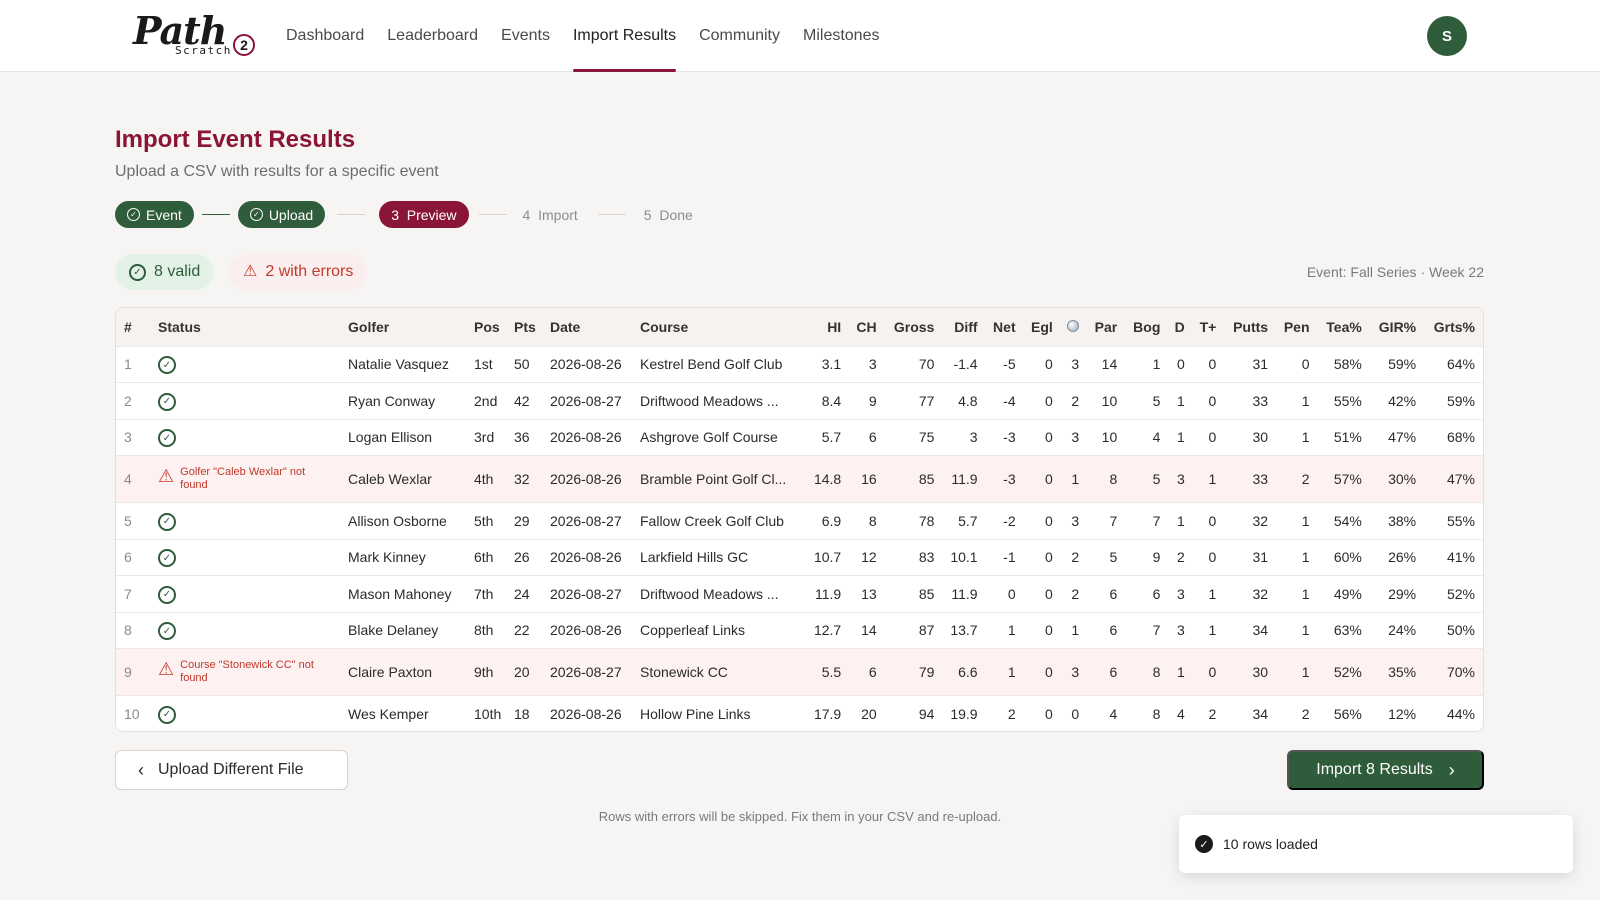  I want to click on nav-events: Events, so click(525, 36).